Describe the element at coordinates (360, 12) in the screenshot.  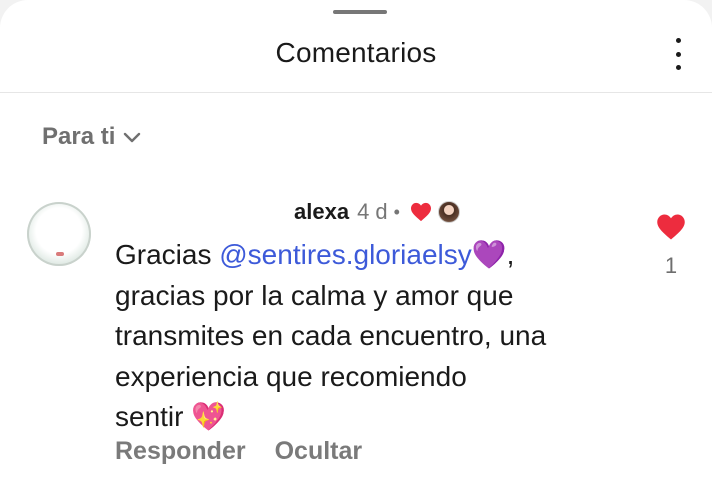
I see `drag-handle` at that location.